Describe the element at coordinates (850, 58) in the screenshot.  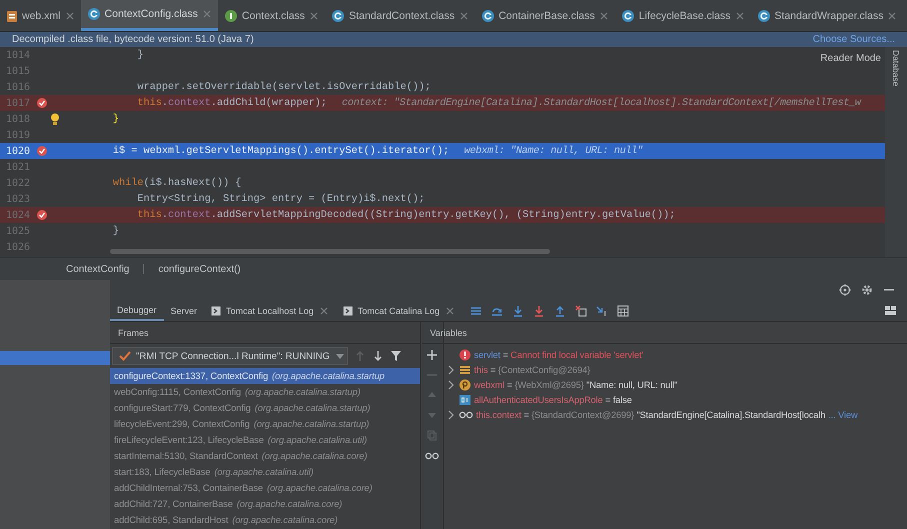
I see `reader-mode-link: Reader Mode` at that location.